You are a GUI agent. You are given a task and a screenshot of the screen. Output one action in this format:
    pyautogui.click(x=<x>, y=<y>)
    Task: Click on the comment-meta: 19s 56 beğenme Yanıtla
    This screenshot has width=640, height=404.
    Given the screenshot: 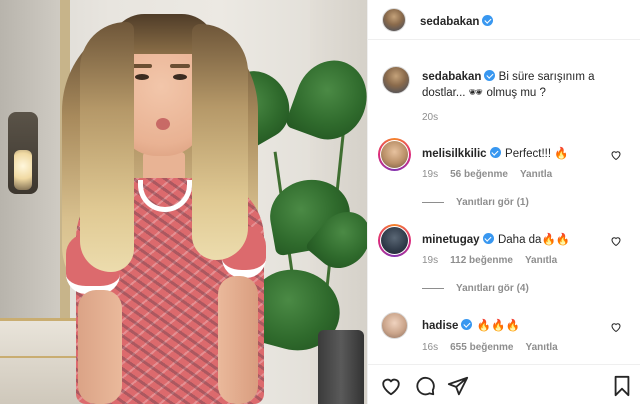 What is the action you would take?
    pyautogui.click(x=493, y=174)
    